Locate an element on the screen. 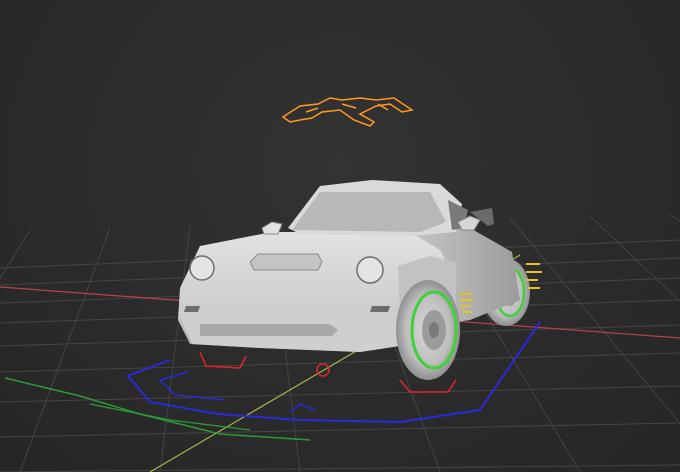 This screenshot has height=472, width=680. headlight-left is located at coordinates (202, 268).